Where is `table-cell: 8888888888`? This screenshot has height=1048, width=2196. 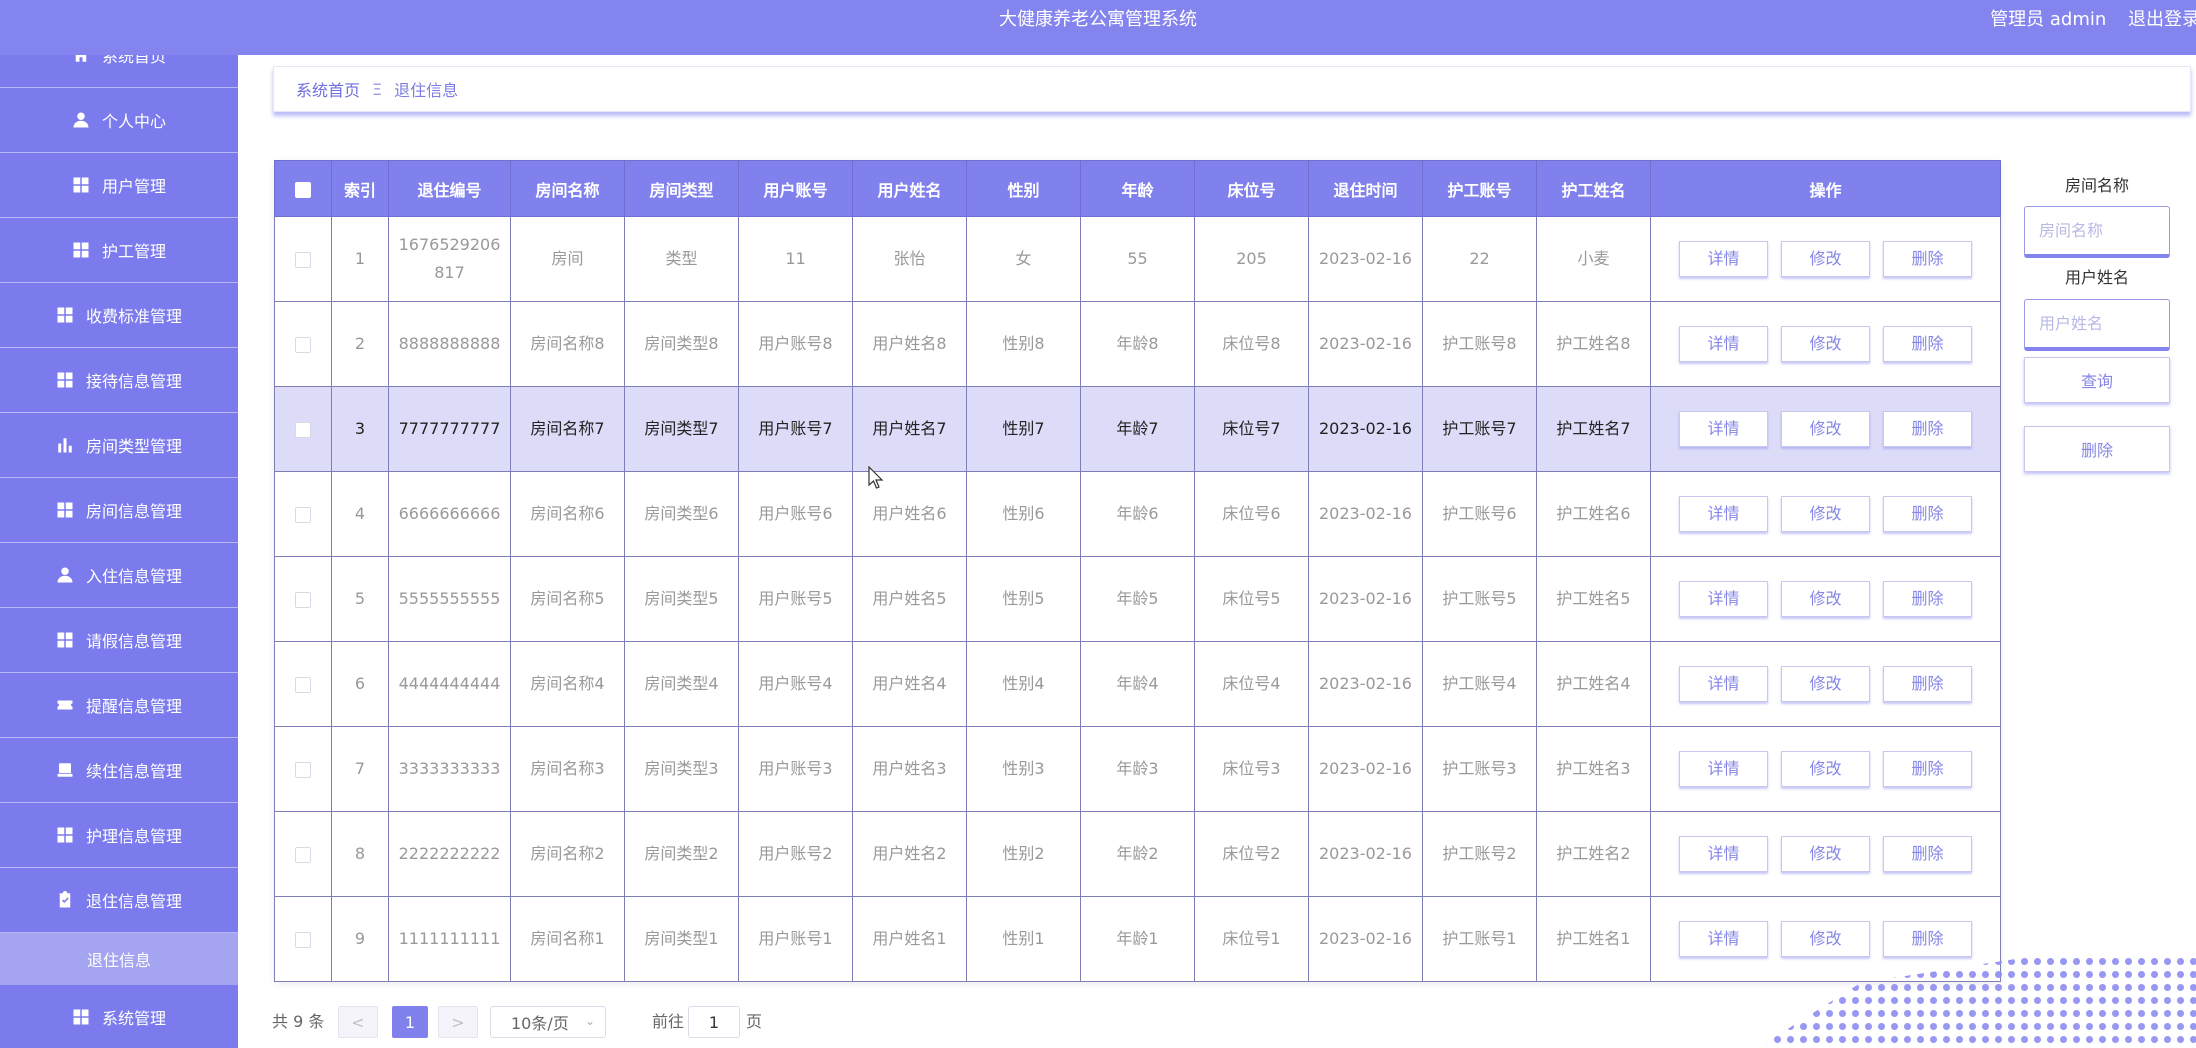 table-cell: 8888888888 is located at coordinates (449, 344).